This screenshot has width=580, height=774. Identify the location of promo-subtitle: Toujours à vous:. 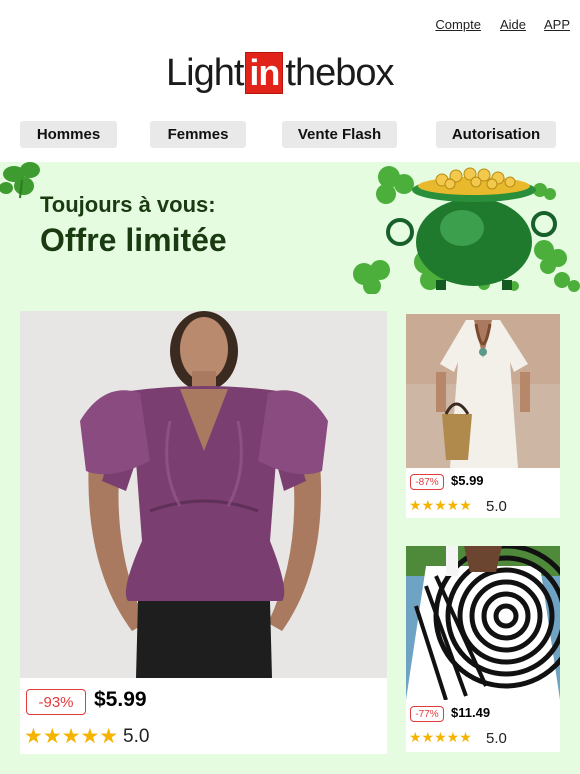
(128, 204).